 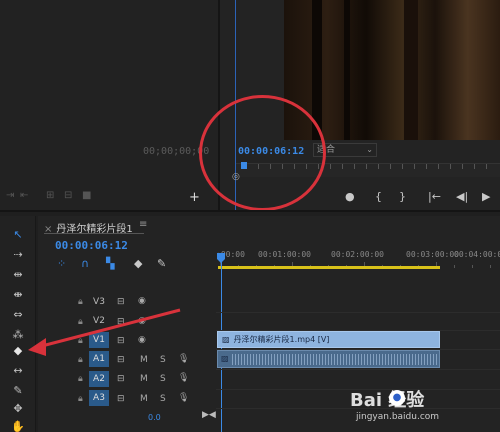 What do you see at coordinates (477, 254) in the screenshot?
I see `ruler-label: 00:04:00:00` at bounding box center [477, 254].